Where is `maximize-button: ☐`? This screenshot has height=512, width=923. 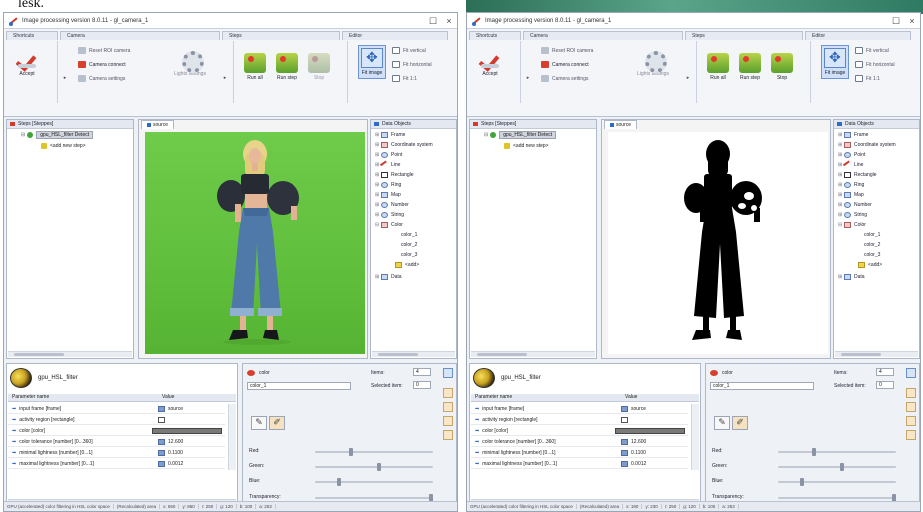 maximize-button: ☐ is located at coordinates (896, 21).